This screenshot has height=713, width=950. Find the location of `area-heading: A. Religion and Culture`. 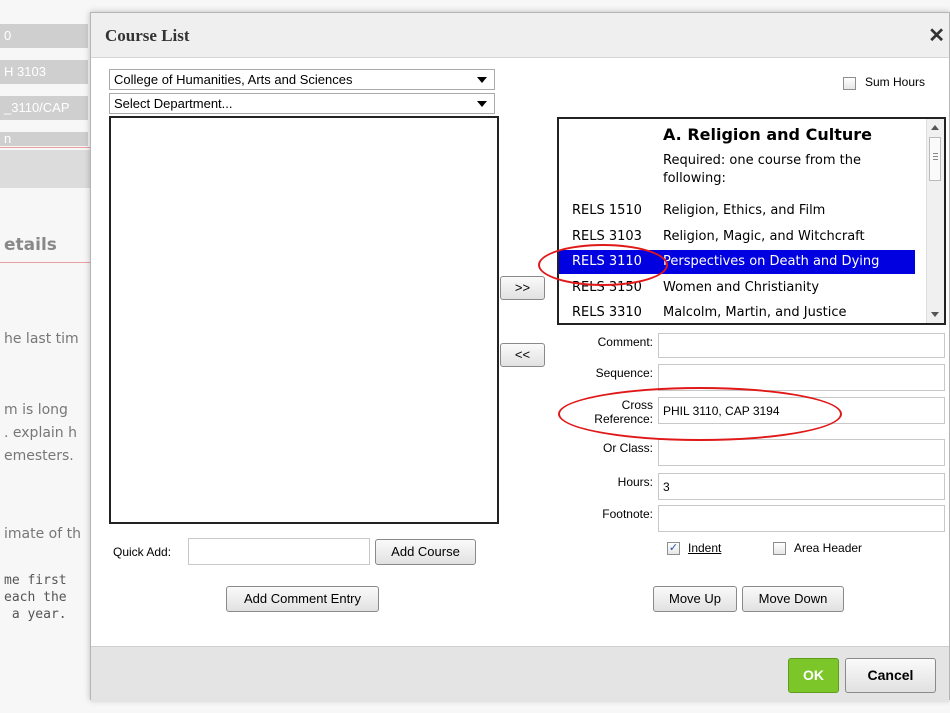

area-heading: A. Religion and Culture is located at coordinates (767, 134).